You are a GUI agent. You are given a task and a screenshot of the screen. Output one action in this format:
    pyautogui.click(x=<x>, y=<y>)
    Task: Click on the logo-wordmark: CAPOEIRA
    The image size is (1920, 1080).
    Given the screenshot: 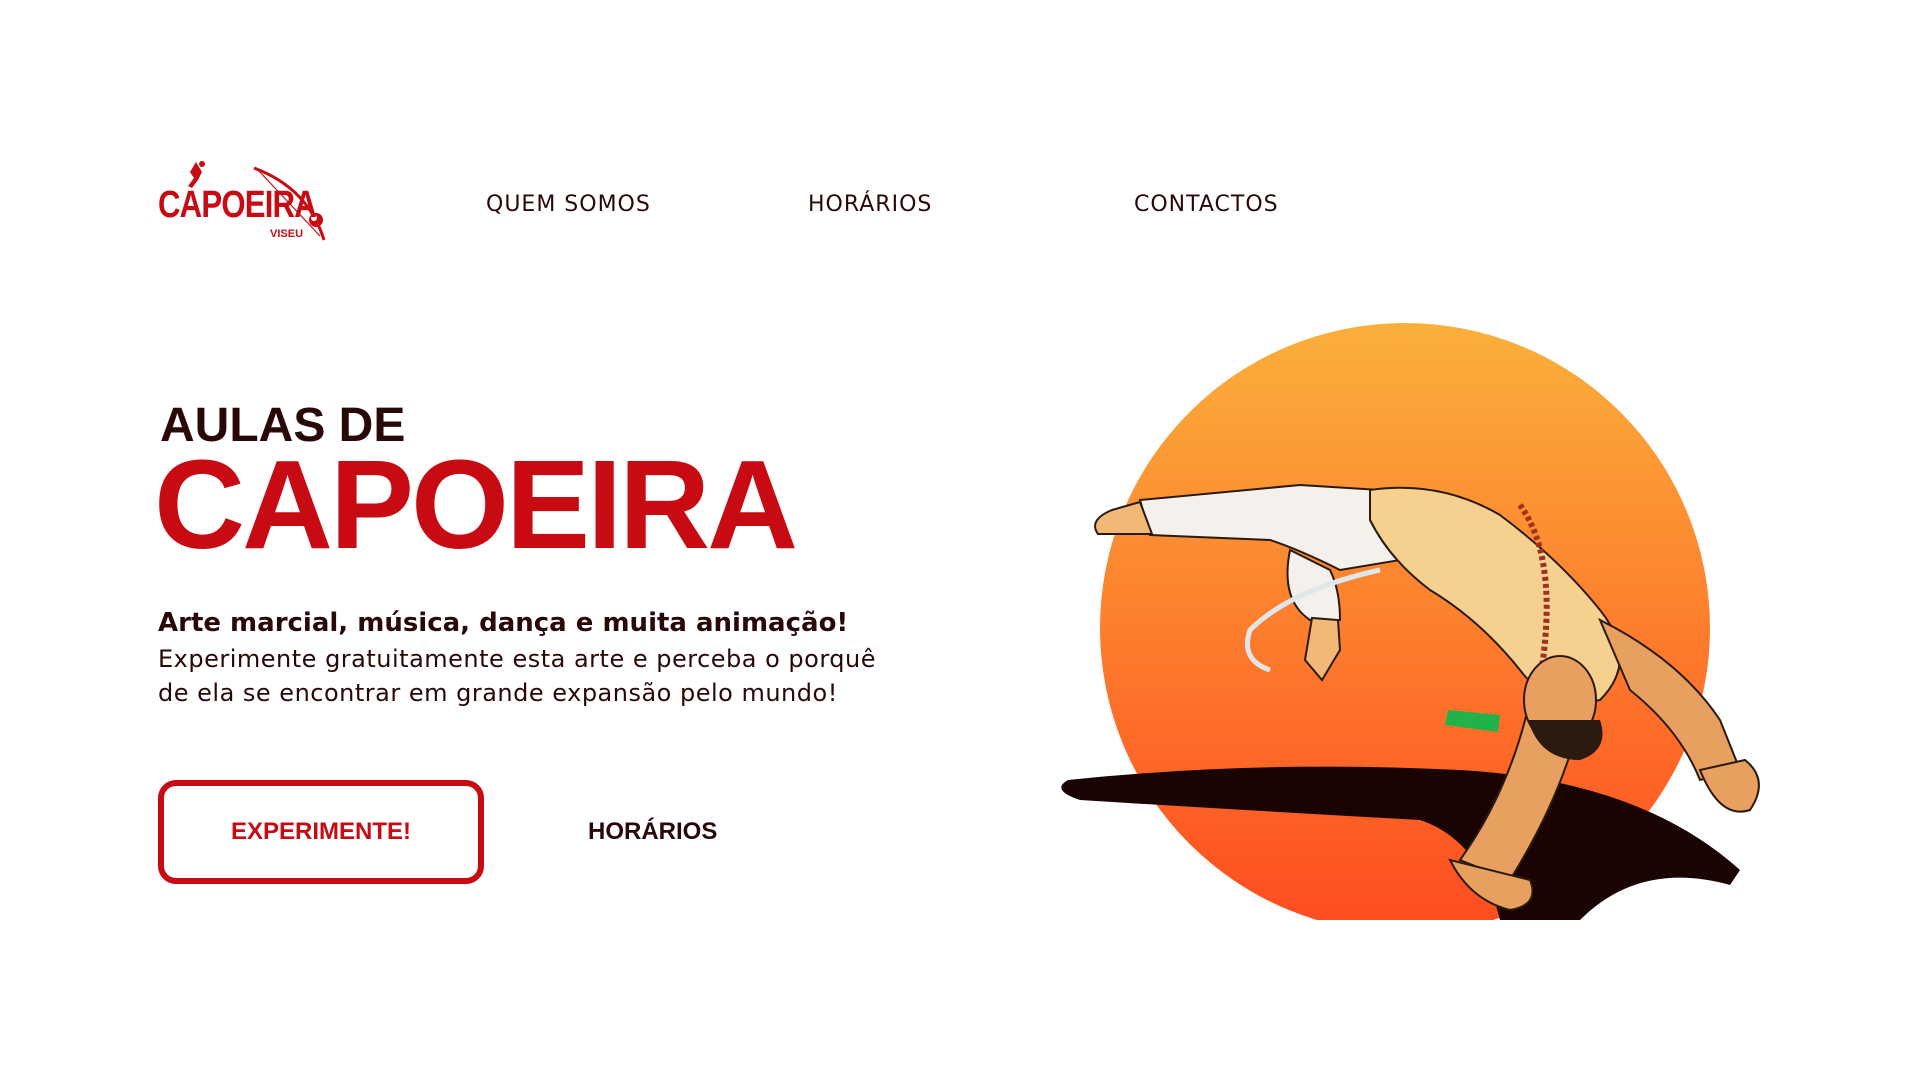 What is the action you would take?
    pyautogui.click(x=237, y=205)
    